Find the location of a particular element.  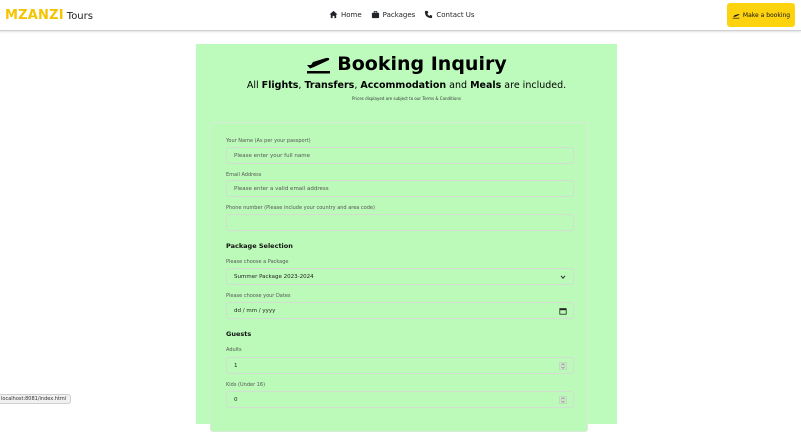

package-select-value: Summer Package 2023-2024 is located at coordinates (274, 276).